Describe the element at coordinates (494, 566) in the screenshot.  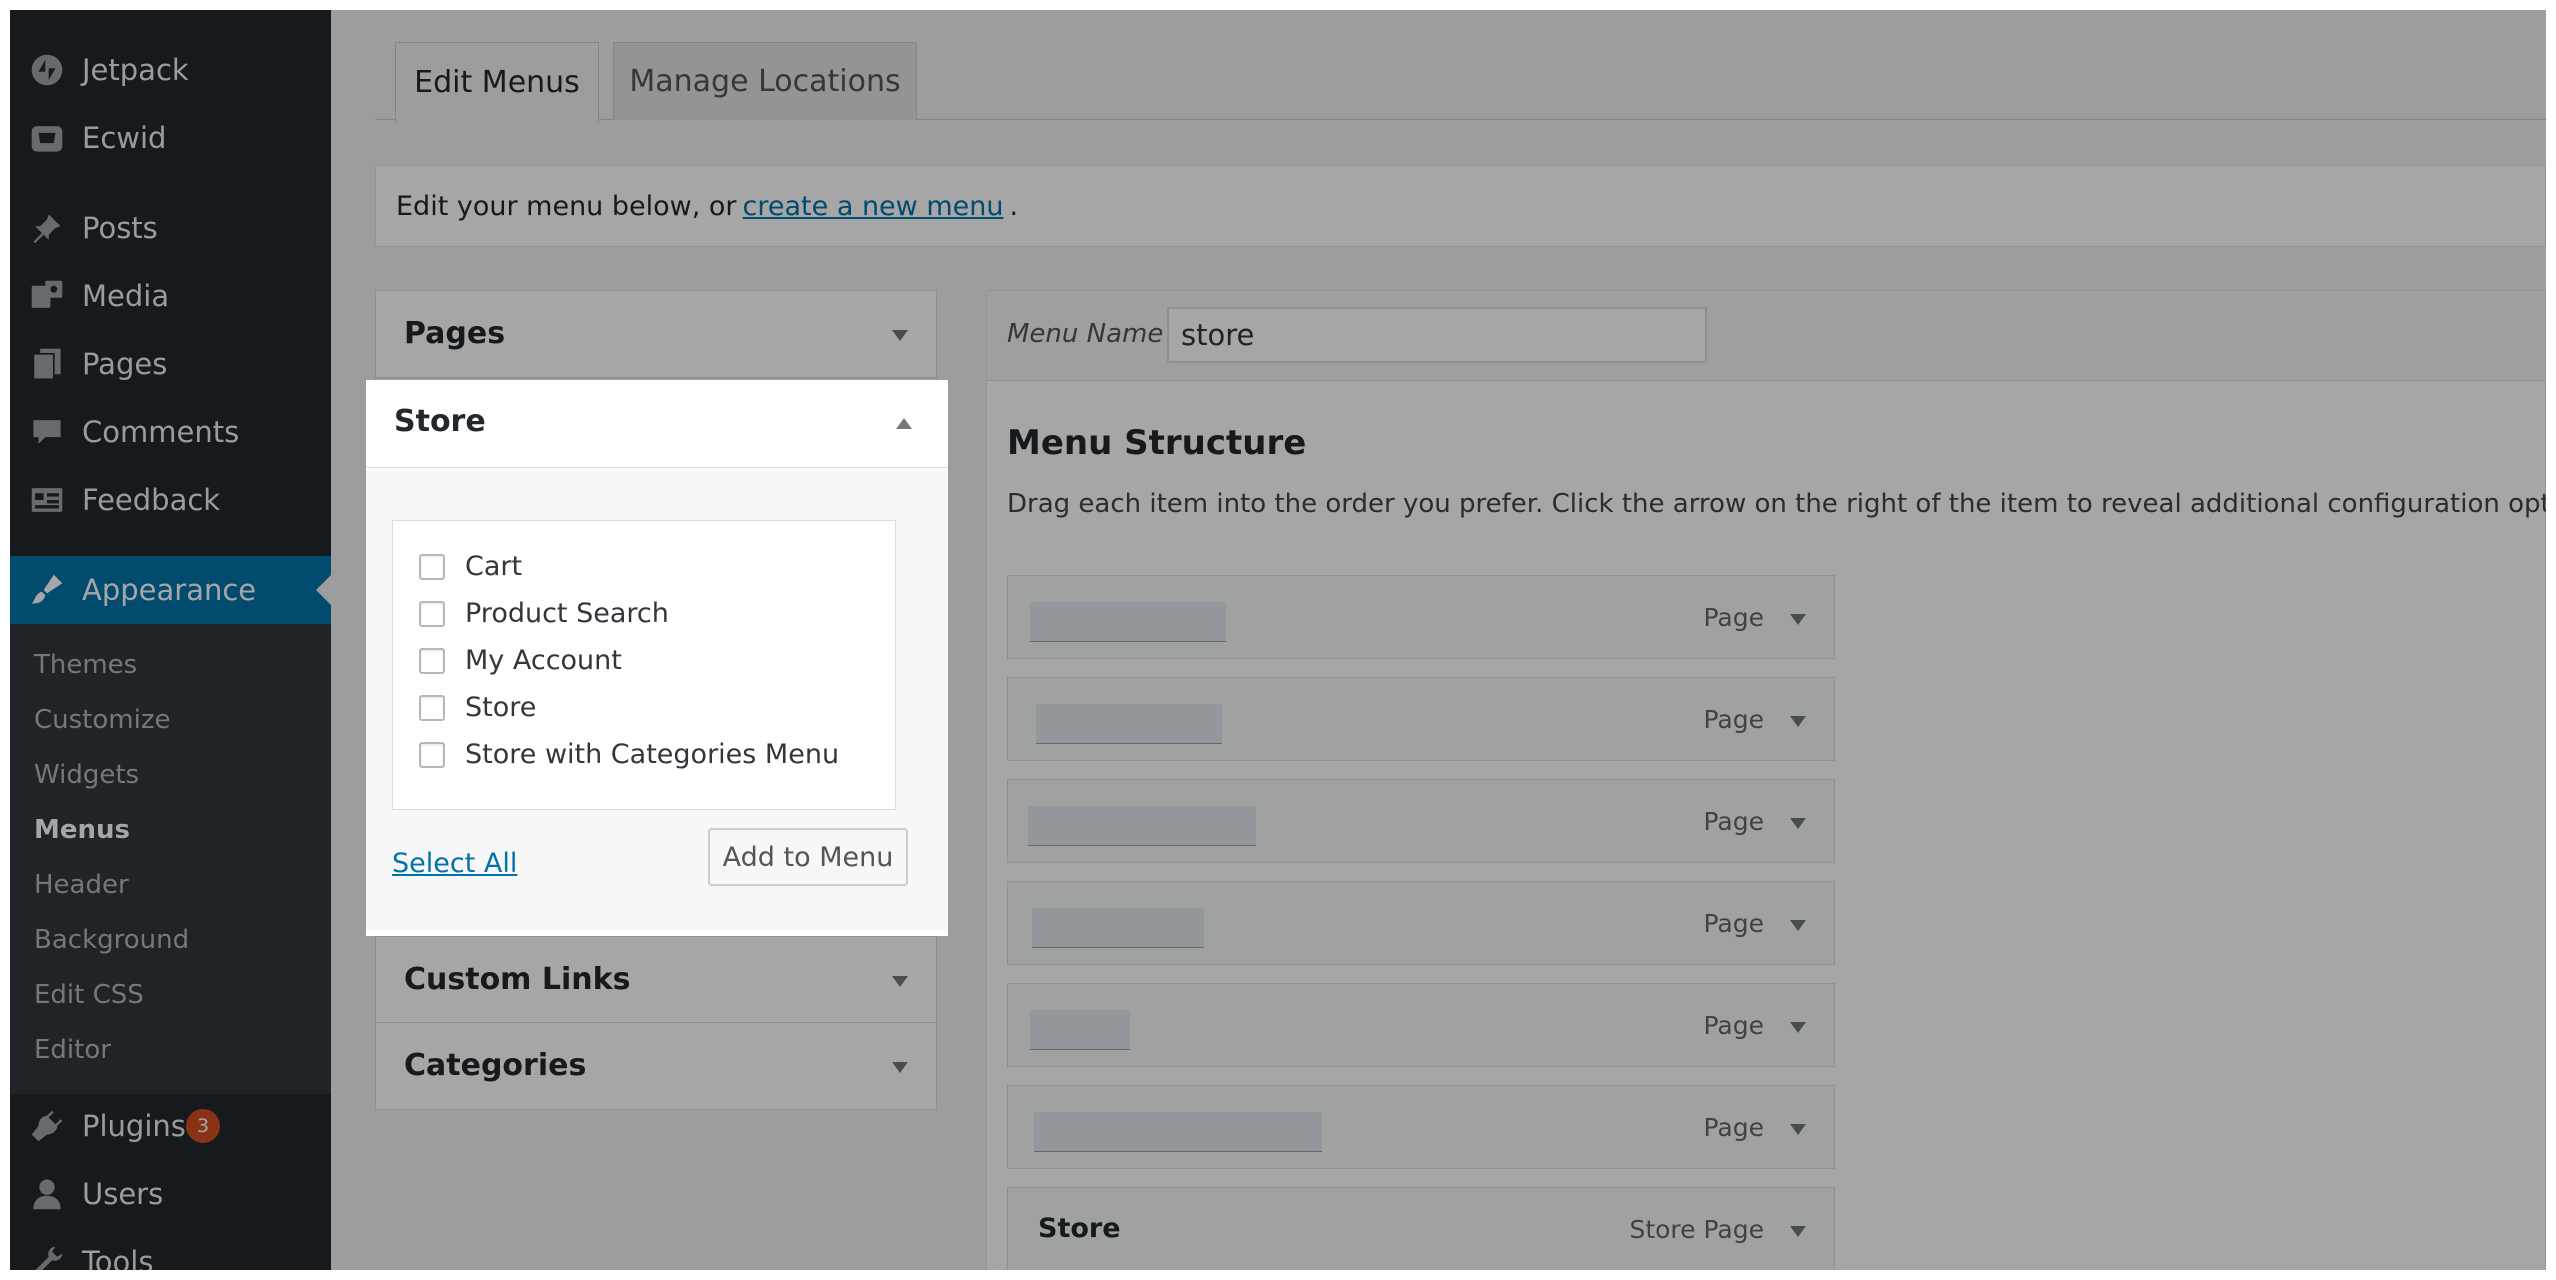
I see `checkbox-label: Cart` at that location.